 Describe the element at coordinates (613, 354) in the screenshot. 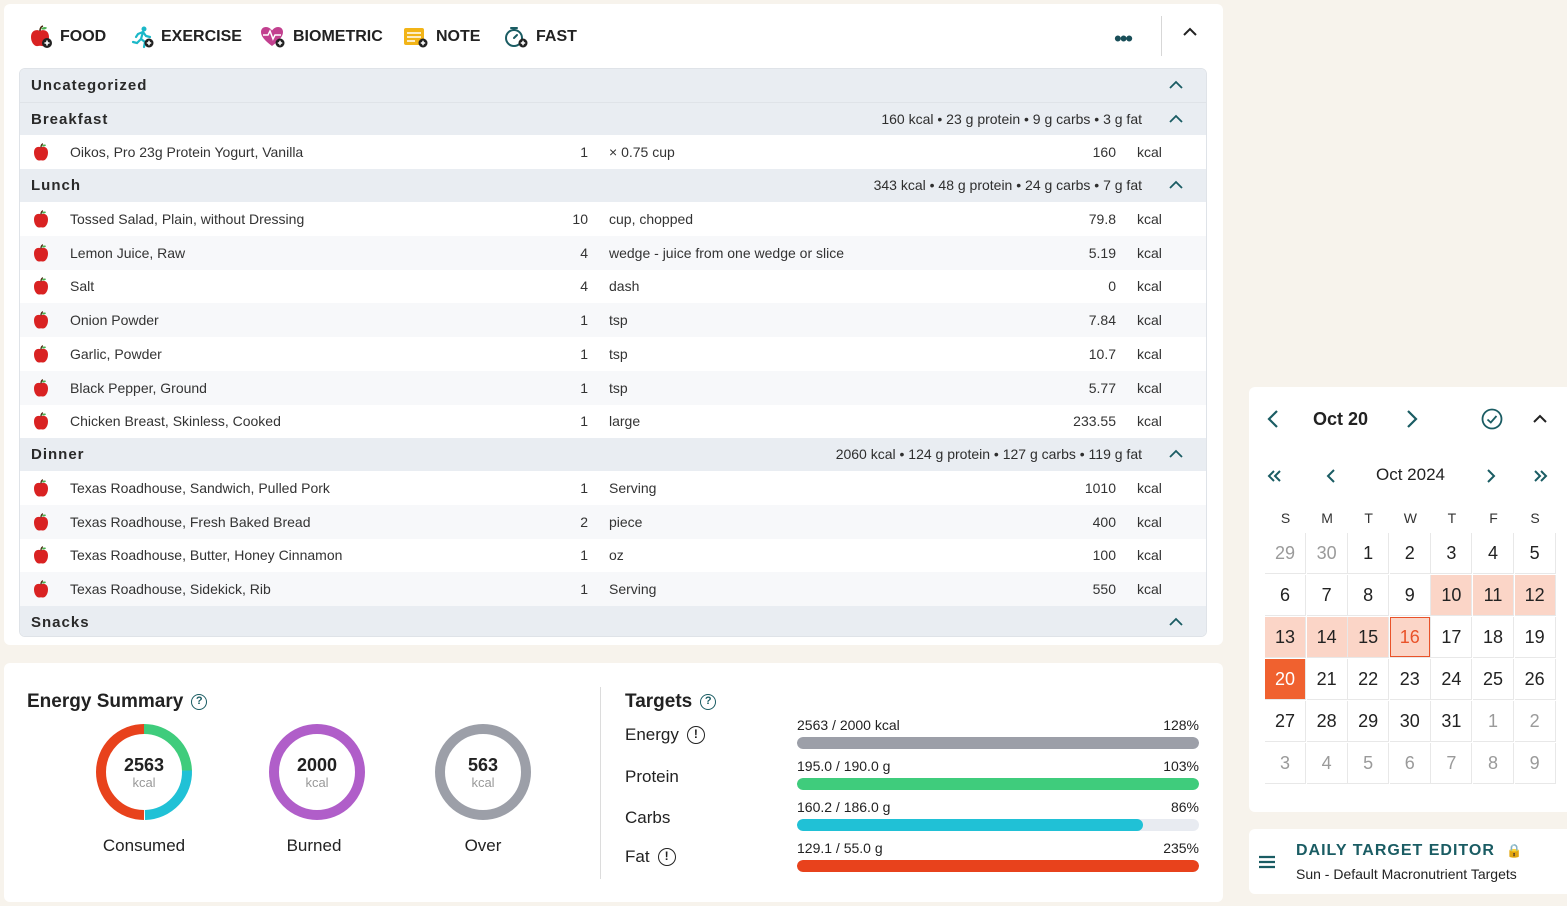

I see `food-row: Garlic, Powder 1 tsp 10.7 kcal` at that location.